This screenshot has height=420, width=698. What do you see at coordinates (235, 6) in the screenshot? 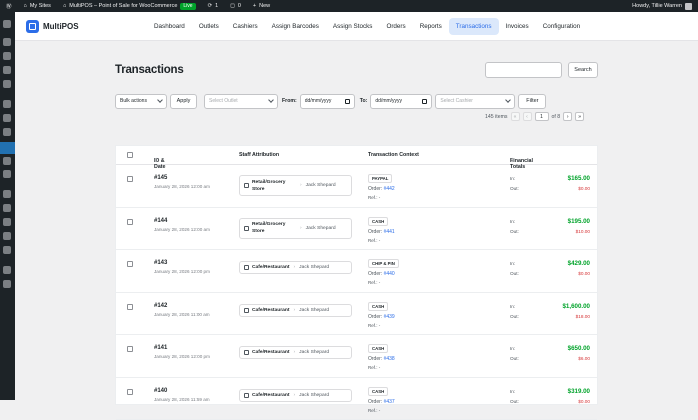
I see `comments-menu: ◻0` at bounding box center [235, 6].